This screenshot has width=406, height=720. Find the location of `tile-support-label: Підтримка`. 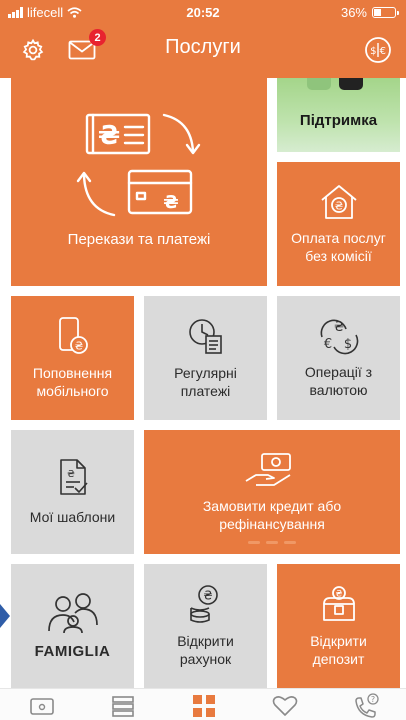

tile-support-label: Підтримка is located at coordinates (338, 120).